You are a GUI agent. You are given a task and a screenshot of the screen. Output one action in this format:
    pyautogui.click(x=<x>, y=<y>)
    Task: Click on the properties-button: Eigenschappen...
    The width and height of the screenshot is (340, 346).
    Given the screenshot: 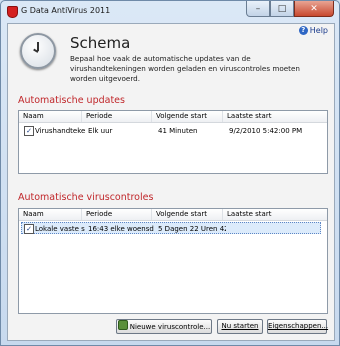 What is the action you would take?
    pyautogui.click(x=297, y=326)
    